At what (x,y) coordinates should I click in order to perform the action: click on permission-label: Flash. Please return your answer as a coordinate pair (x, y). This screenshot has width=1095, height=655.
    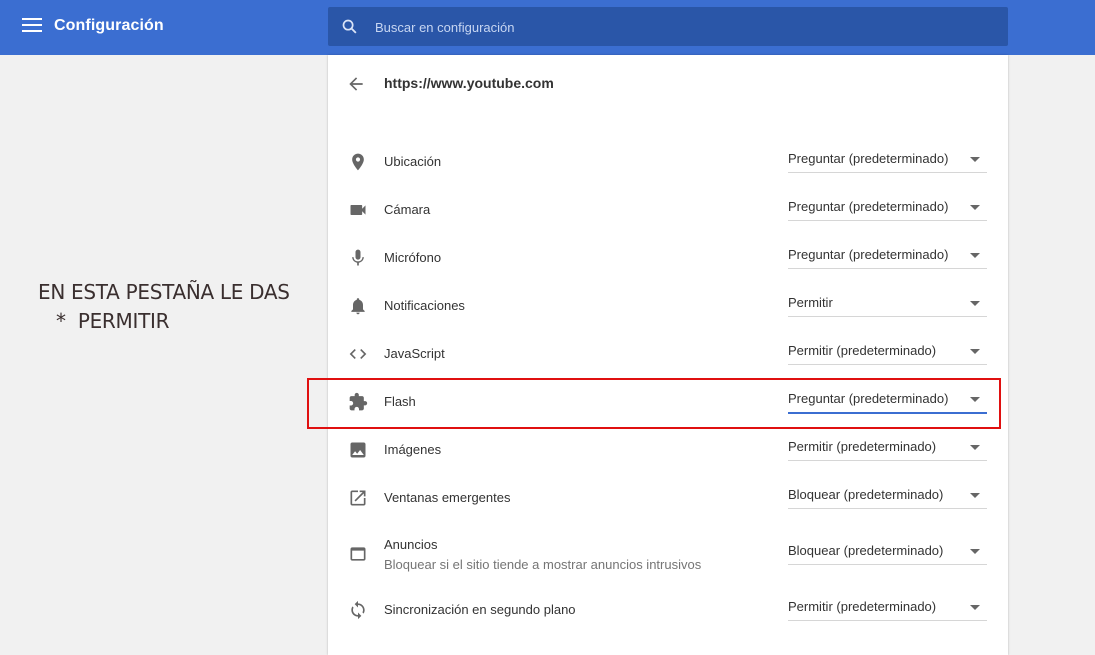
    Looking at the image, I should click on (400, 401).